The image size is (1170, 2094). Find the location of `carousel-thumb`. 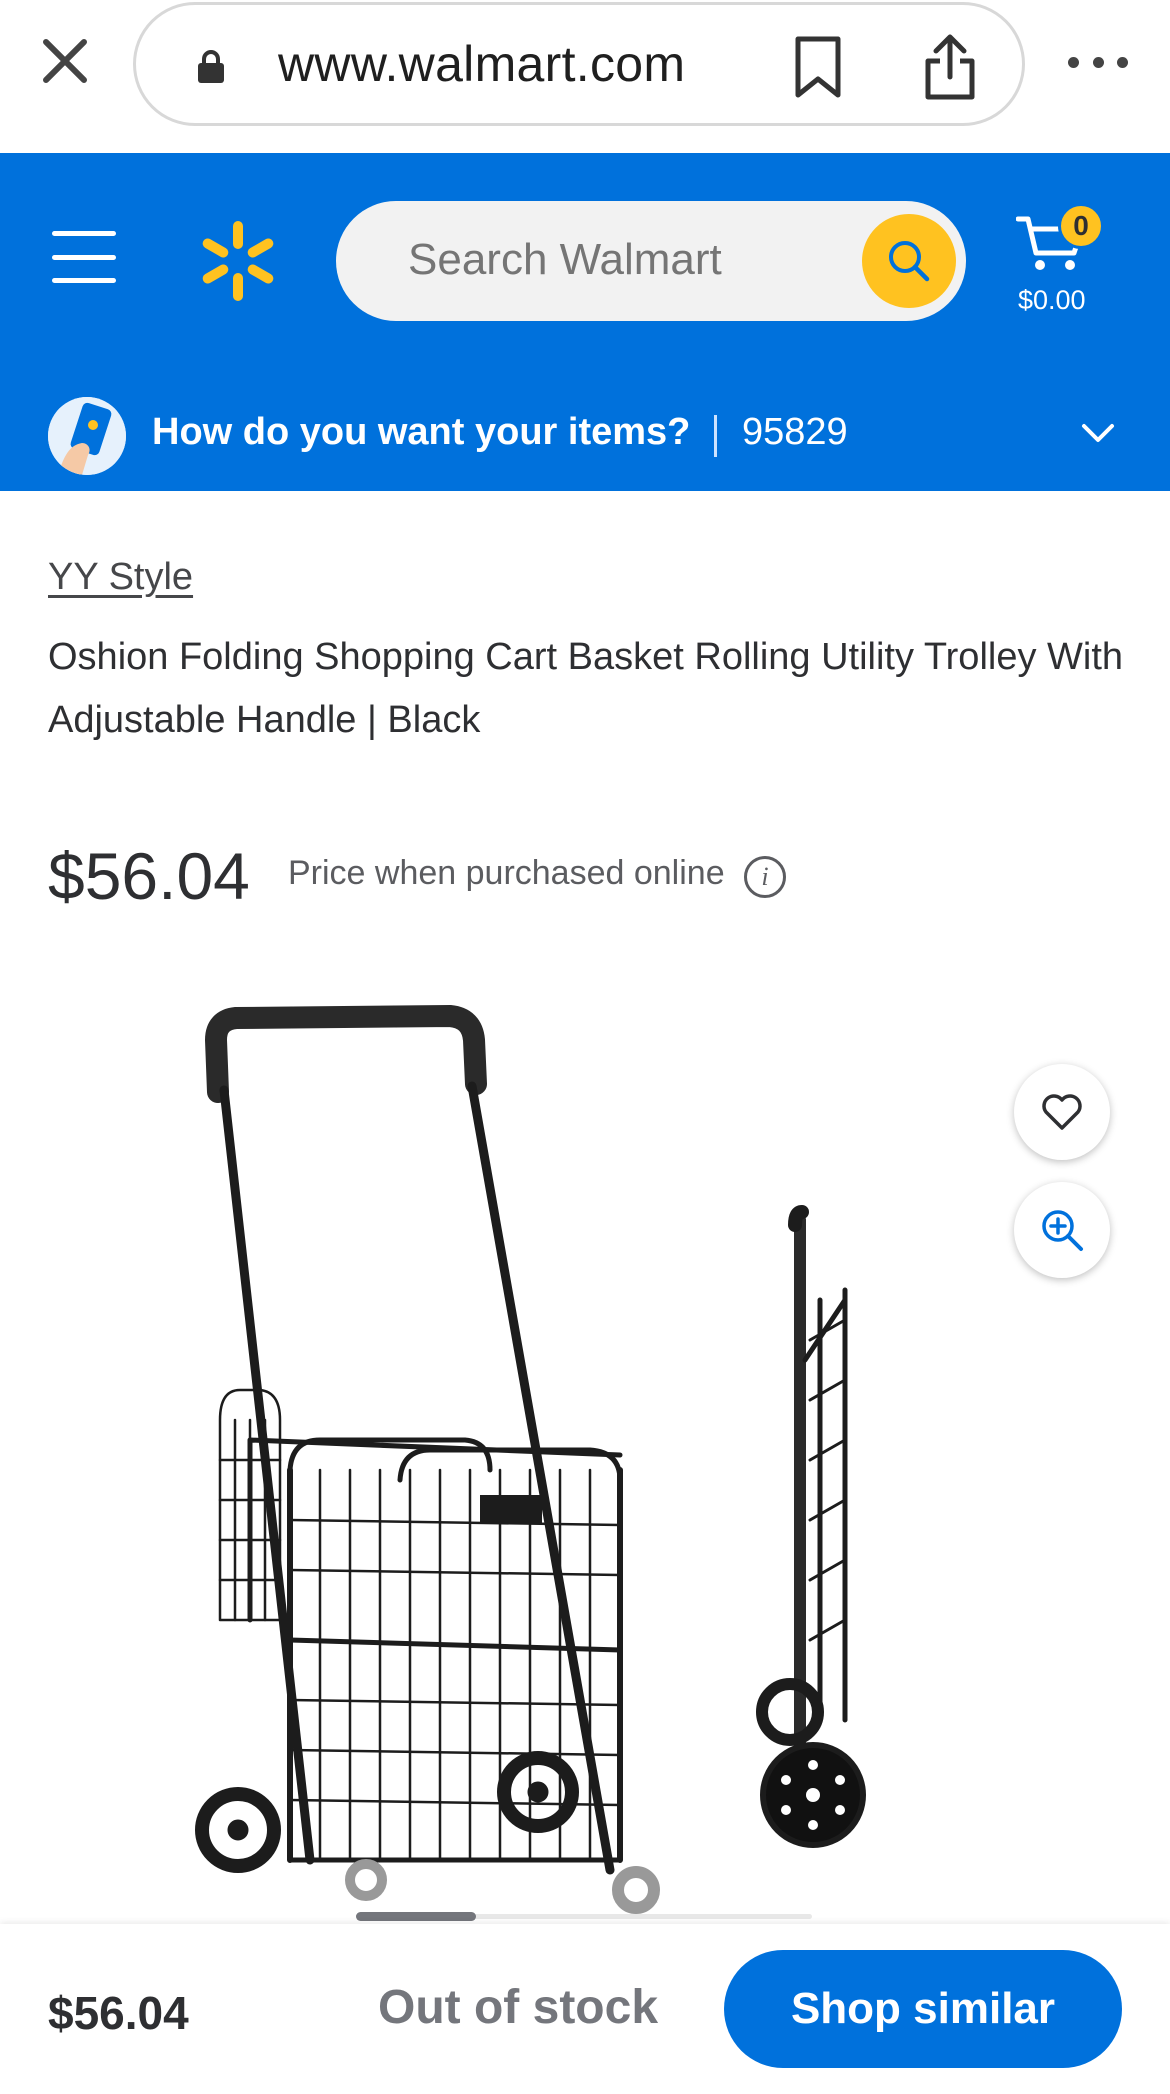

carousel-thumb is located at coordinates (416, 1916).